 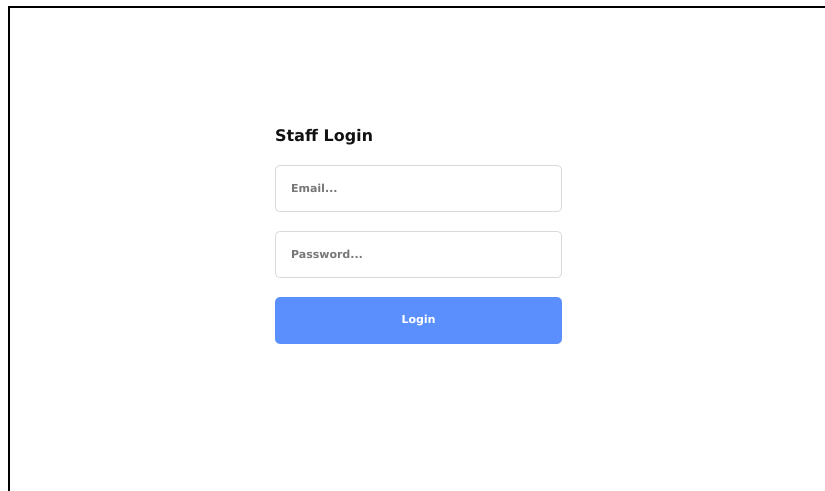 I want to click on login-title: Staff Login, so click(x=324, y=136).